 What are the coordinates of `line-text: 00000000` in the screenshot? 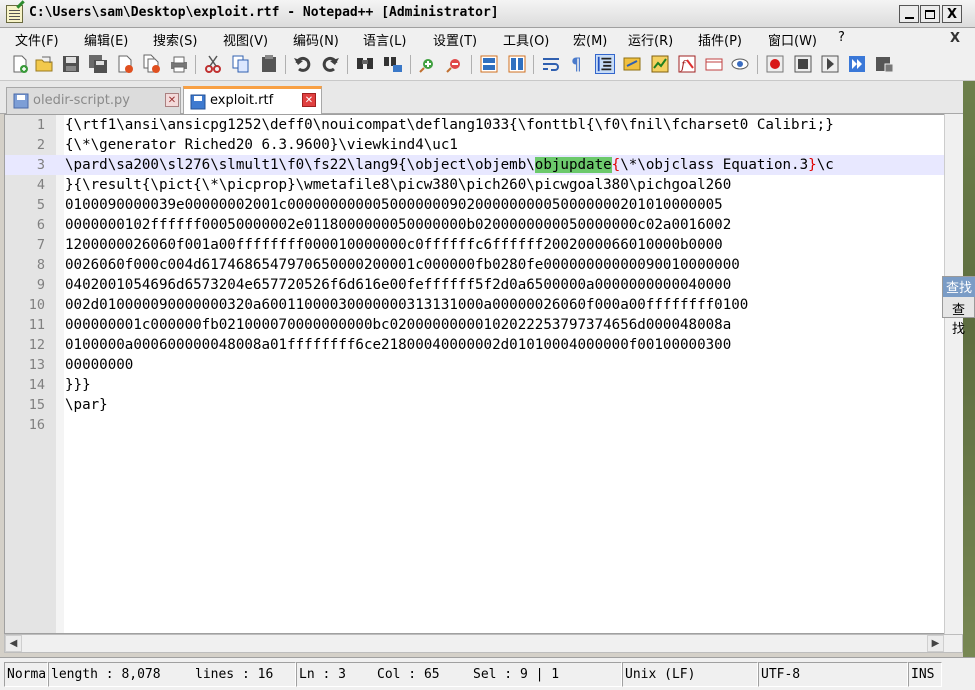 It's located at (99, 365).